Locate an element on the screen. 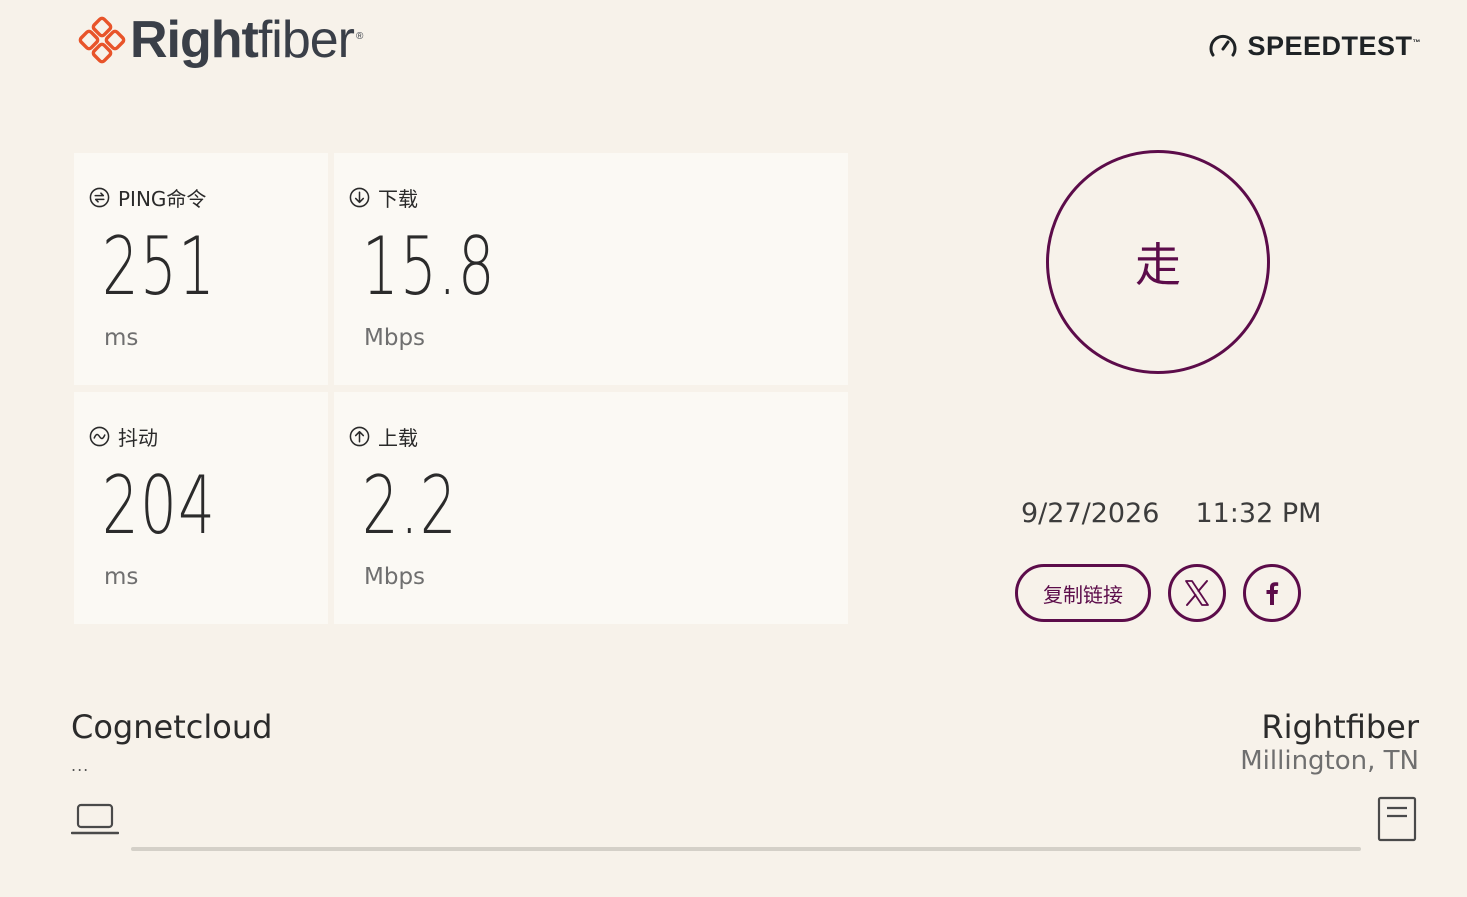  go-button-label: 走 is located at coordinates (1158, 265).